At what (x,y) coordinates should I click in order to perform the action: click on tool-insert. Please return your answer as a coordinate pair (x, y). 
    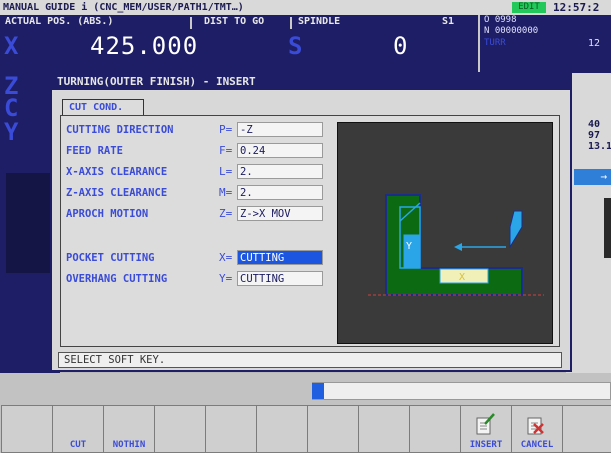
    Looking at the image, I should click on (516, 229).